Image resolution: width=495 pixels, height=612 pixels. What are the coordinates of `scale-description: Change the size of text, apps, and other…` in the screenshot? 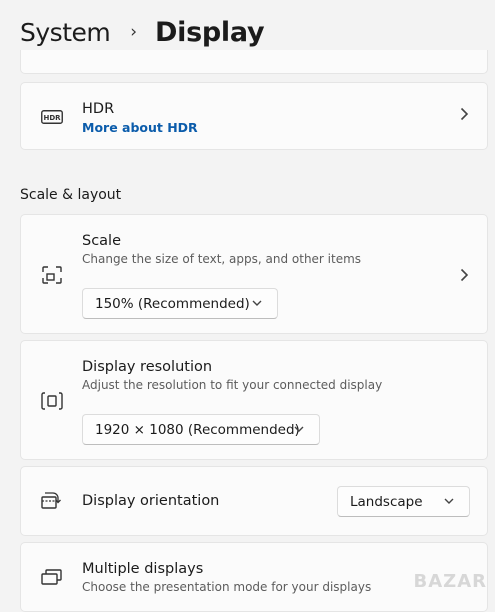 It's located at (222, 259).